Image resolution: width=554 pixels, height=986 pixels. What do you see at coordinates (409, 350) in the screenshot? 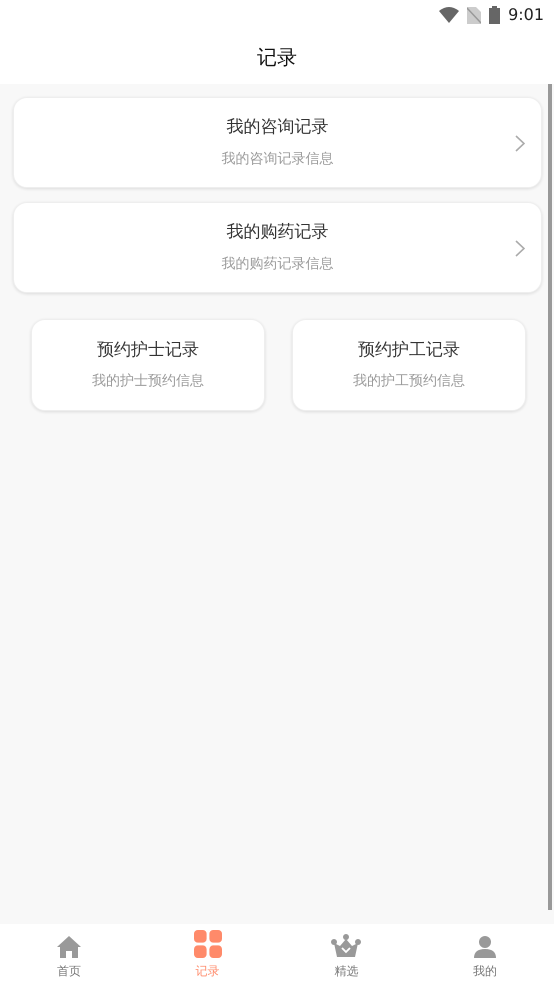
I see `card-title: 预约护工记录` at bounding box center [409, 350].